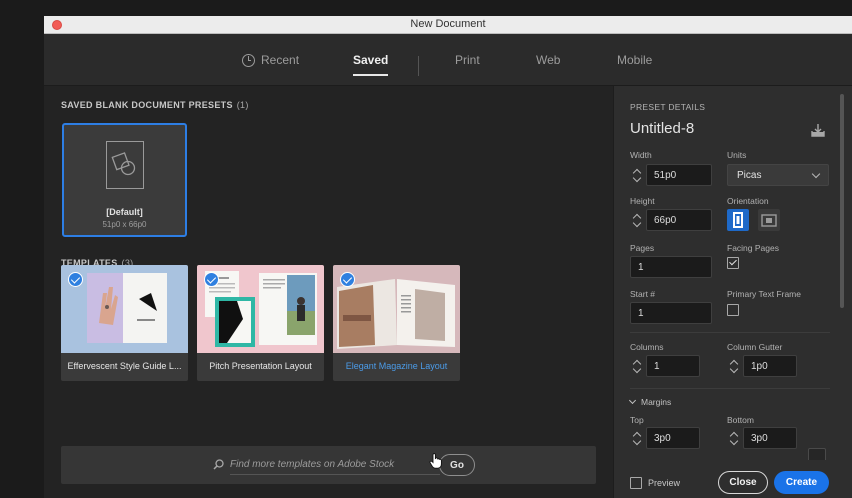  I want to click on tab-web-label: Web, so click(548, 60).